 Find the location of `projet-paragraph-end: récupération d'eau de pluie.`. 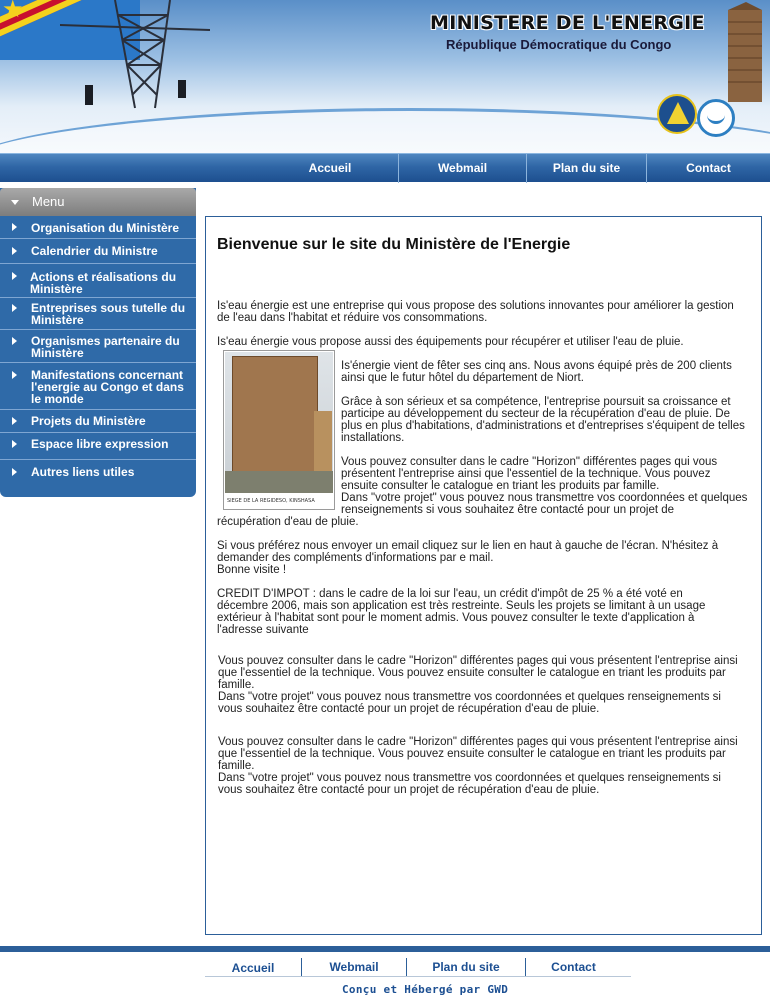

projet-paragraph-end: récupération d'eau de pluie. is located at coordinates (288, 522).